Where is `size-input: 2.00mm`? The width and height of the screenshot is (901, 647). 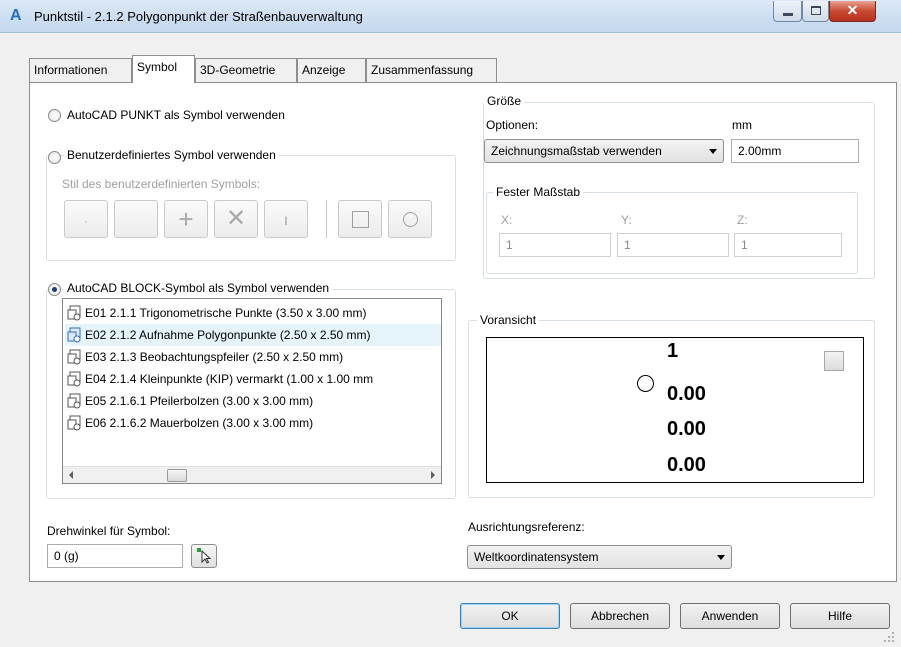
size-input: 2.00mm is located at coordinates (795, 151).